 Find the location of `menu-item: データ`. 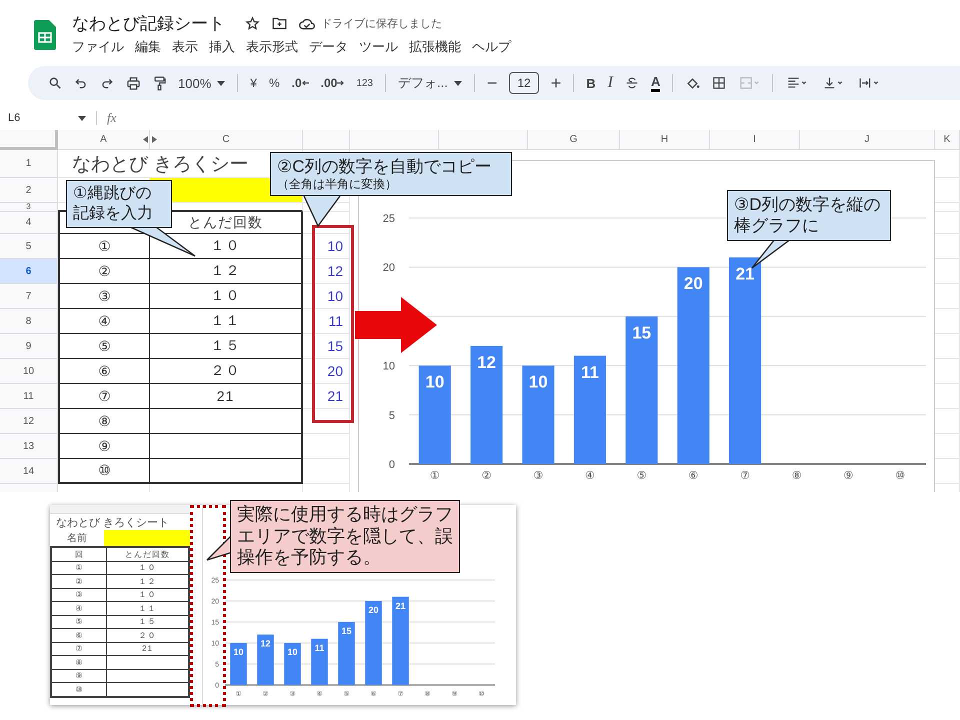

menu-item: データ is located at coordinates (334, 47).